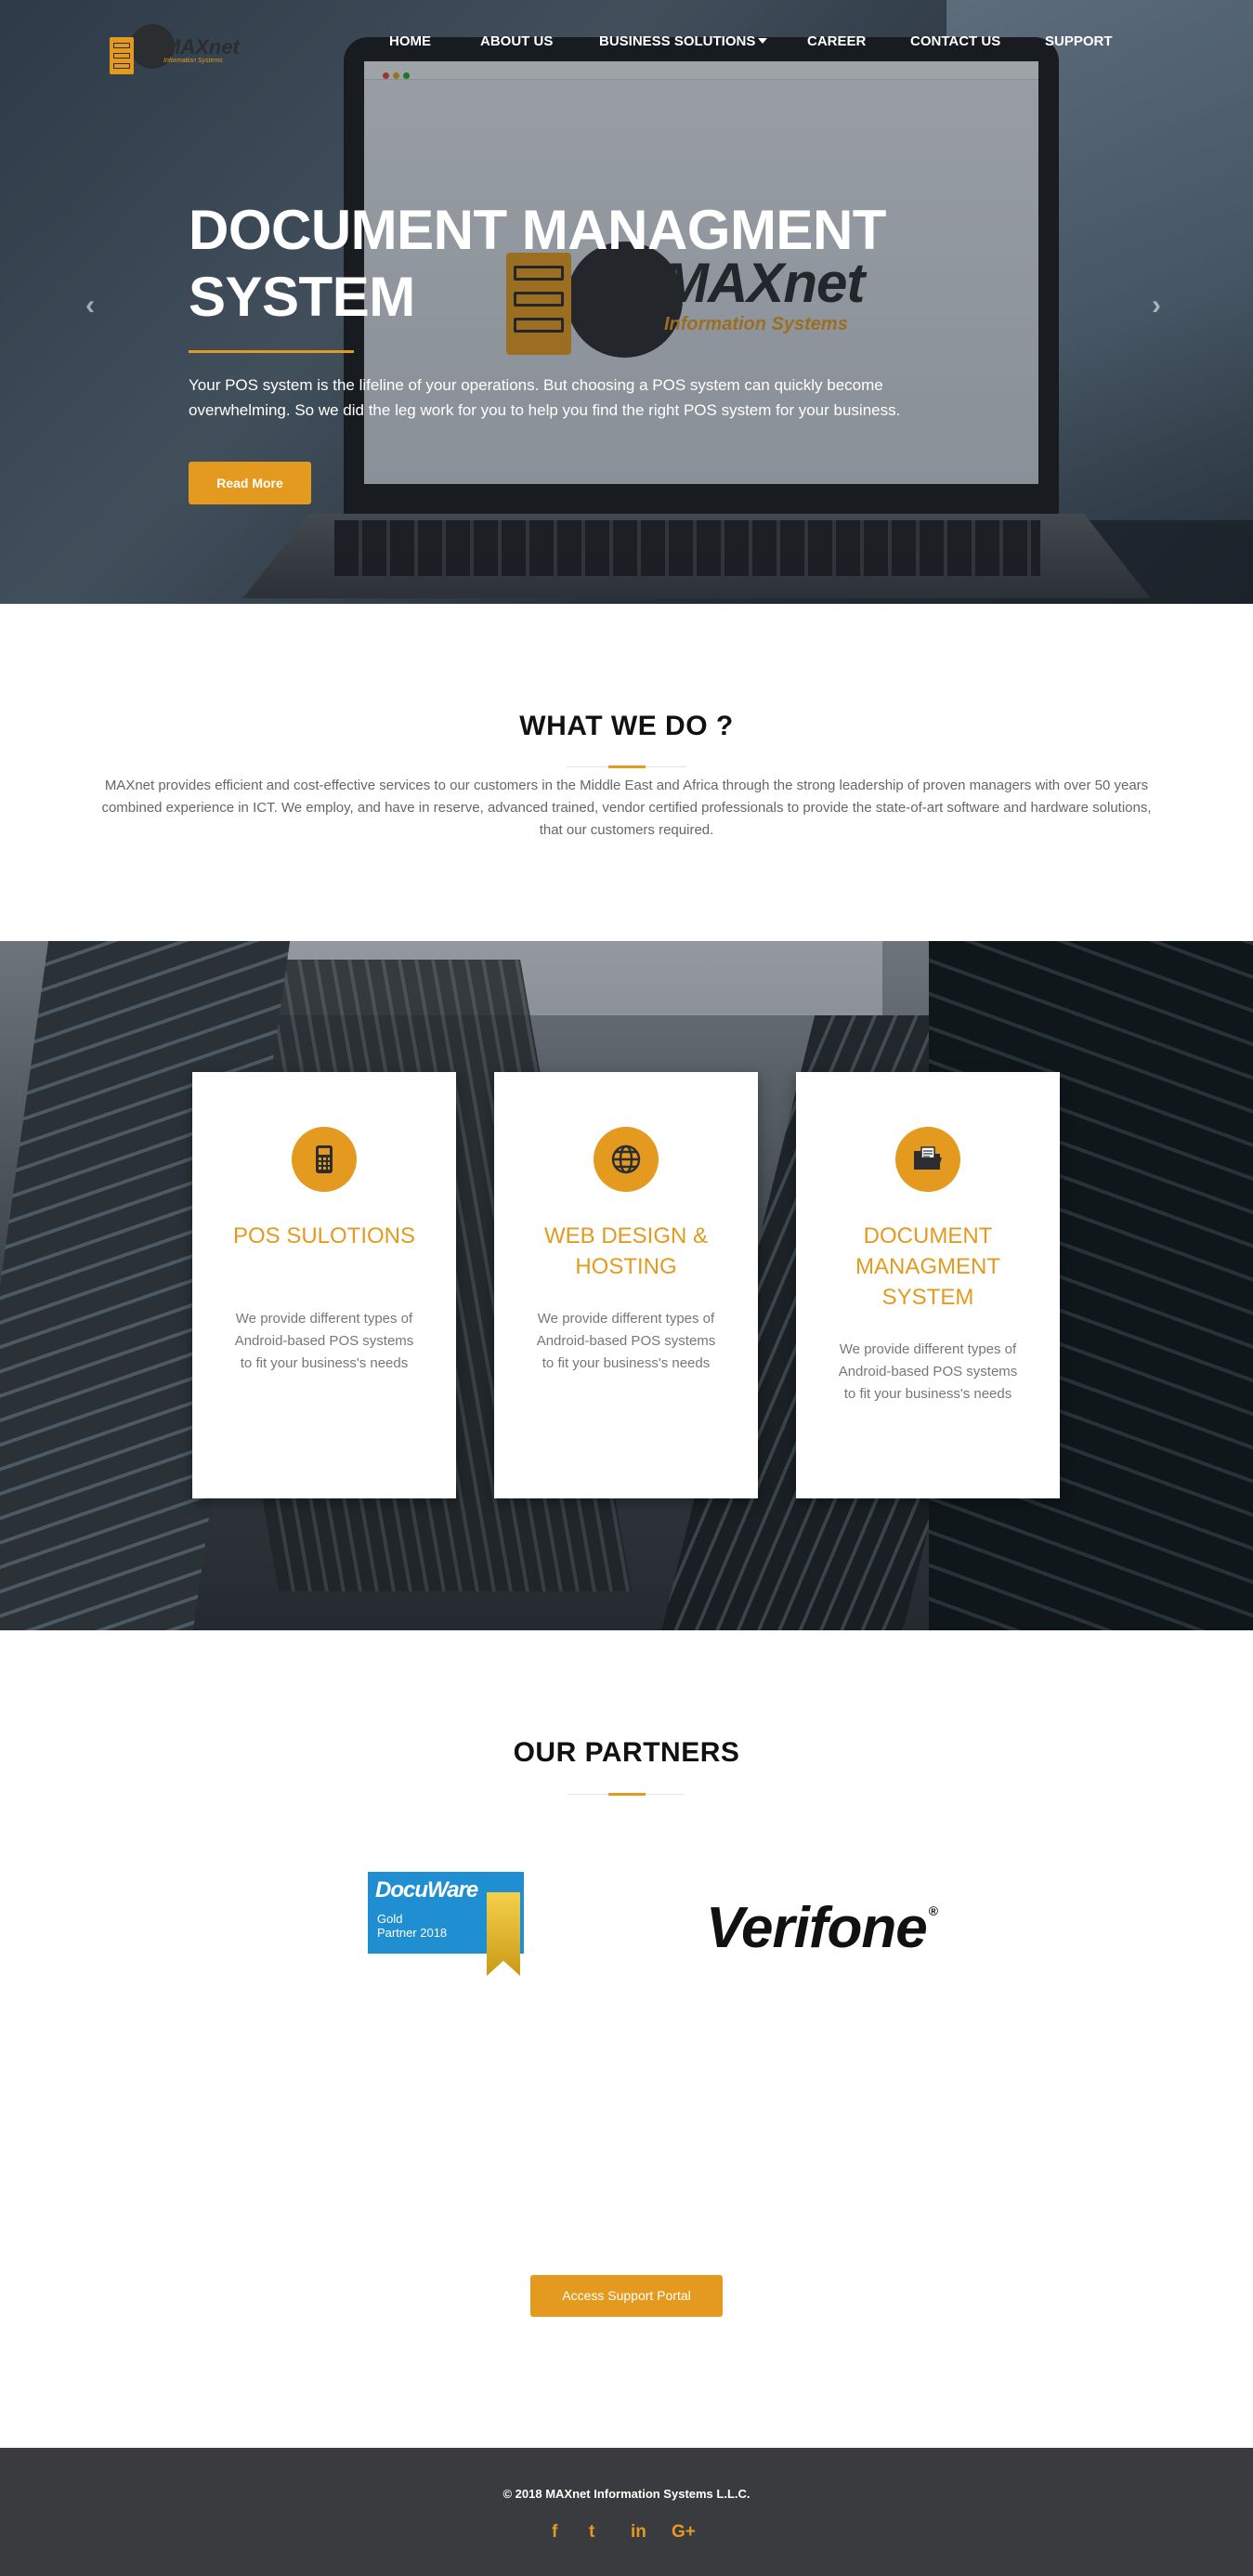 The image size is (1253, 2576). I want to click on docuware-line1: Gold, so click(390, 1919).